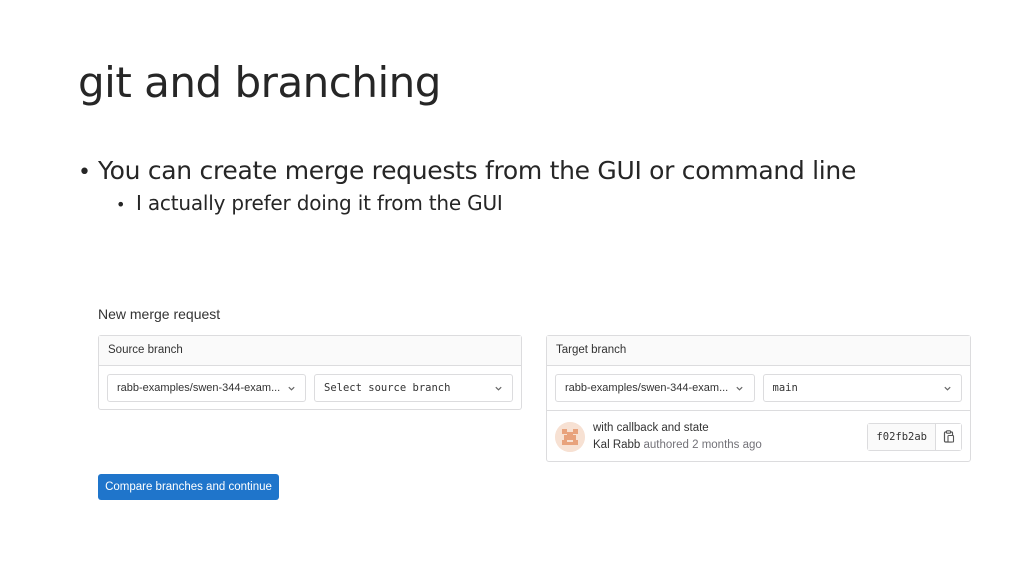 The height and width of the screenshot is (576, 1024). I want to click on commit-author: Kal Rabb, so click(616, 445).